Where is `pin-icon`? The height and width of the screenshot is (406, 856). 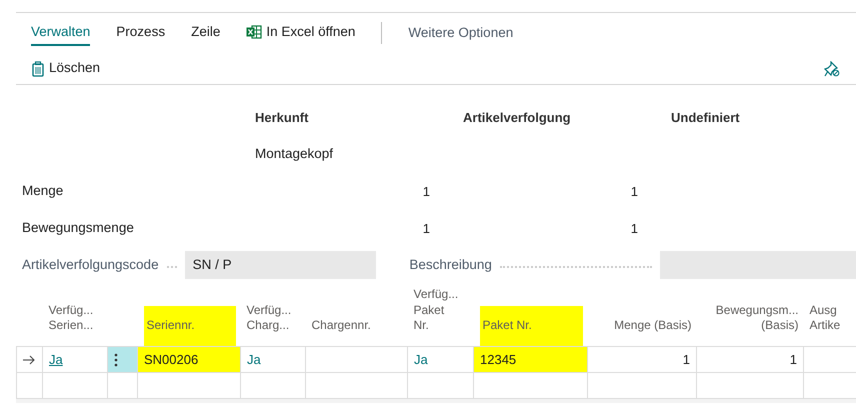 pin-icon is located at coordinates (832, 69).